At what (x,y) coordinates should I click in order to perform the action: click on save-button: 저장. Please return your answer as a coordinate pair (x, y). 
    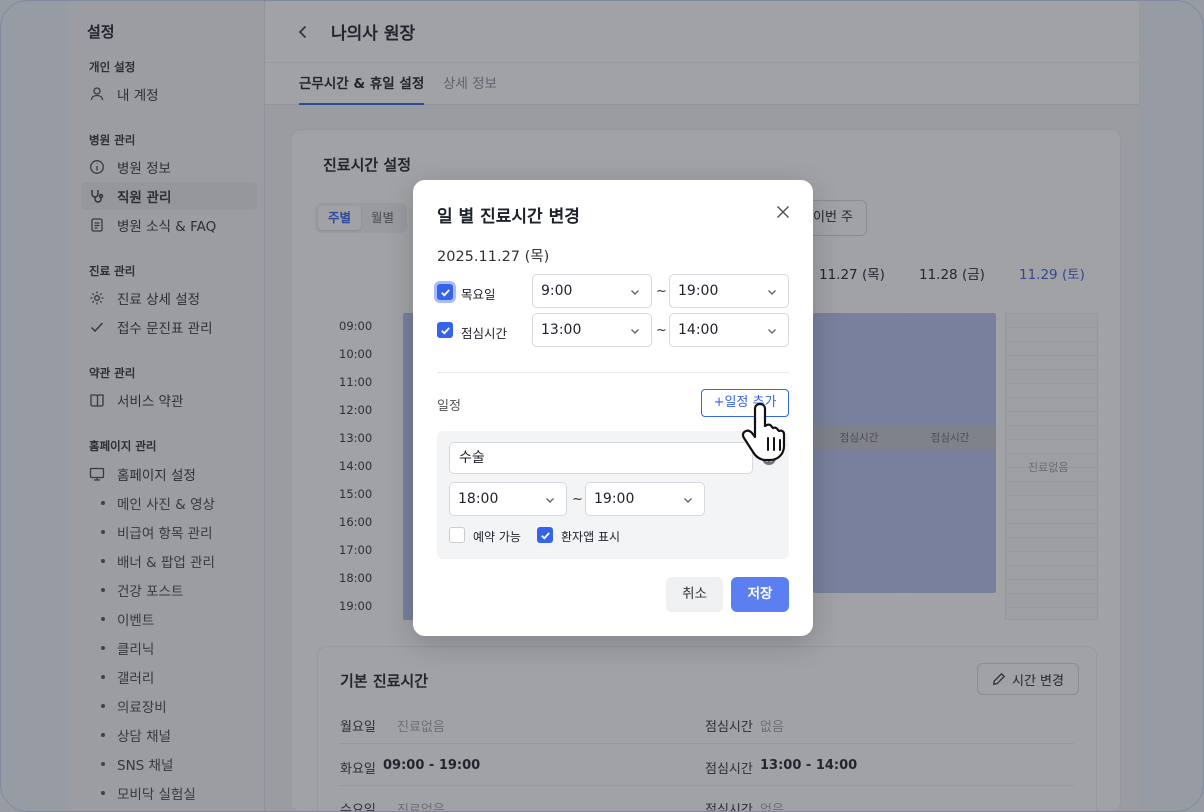
    Looking at the image, I should click on (760, 594).